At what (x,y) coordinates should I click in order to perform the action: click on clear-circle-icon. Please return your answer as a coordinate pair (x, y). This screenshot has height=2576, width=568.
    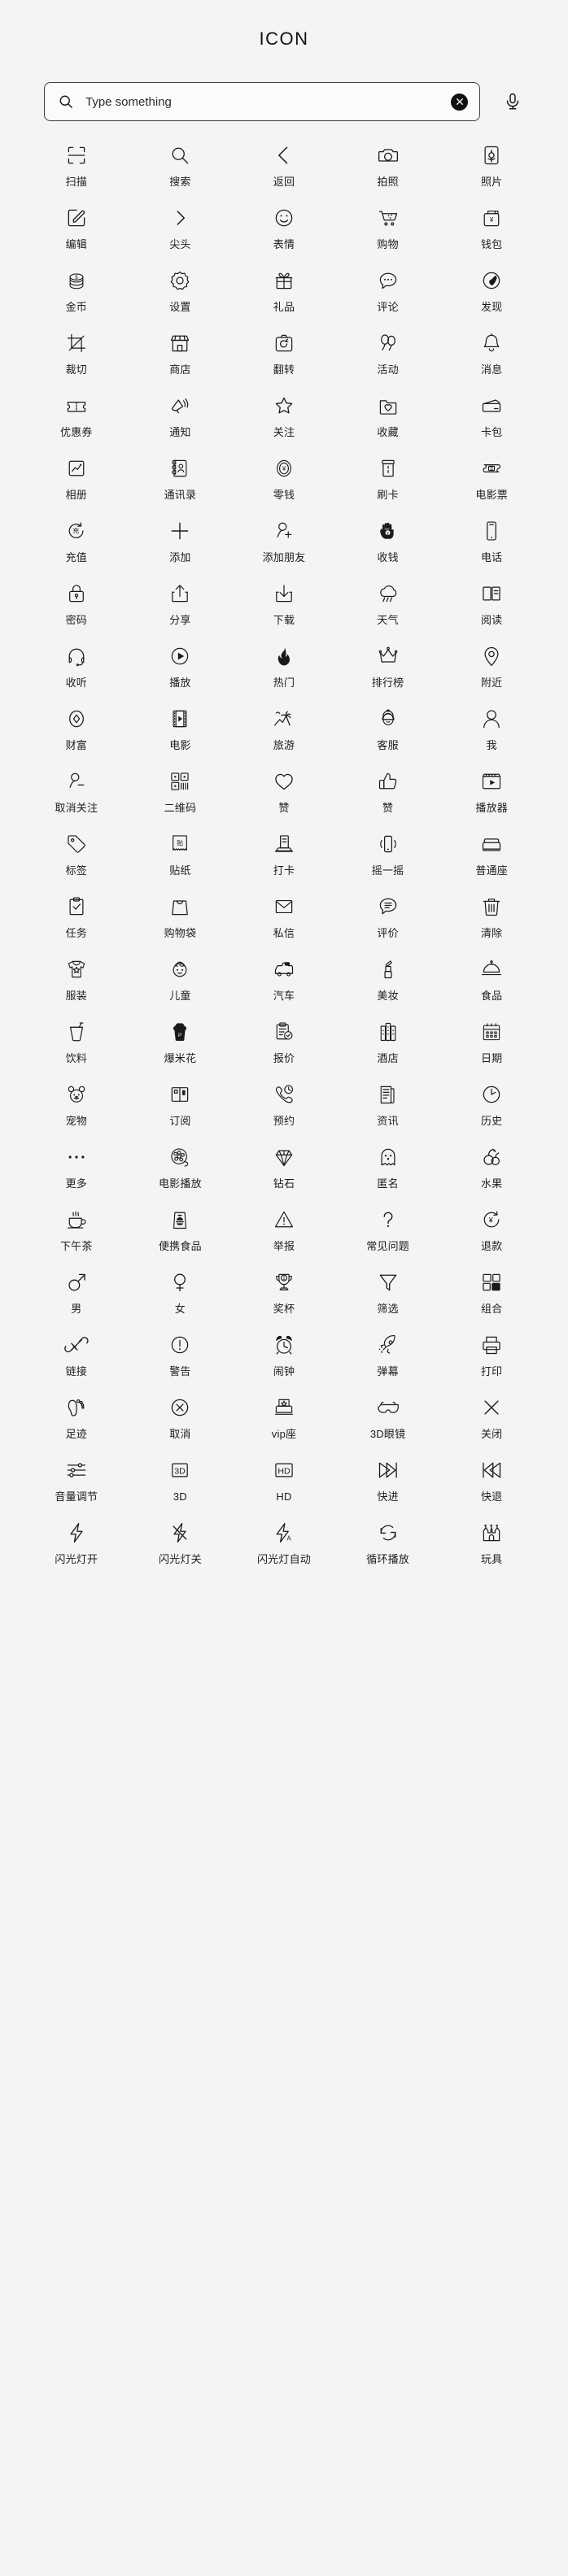
    Looking at the image, I should click on (460, 102).